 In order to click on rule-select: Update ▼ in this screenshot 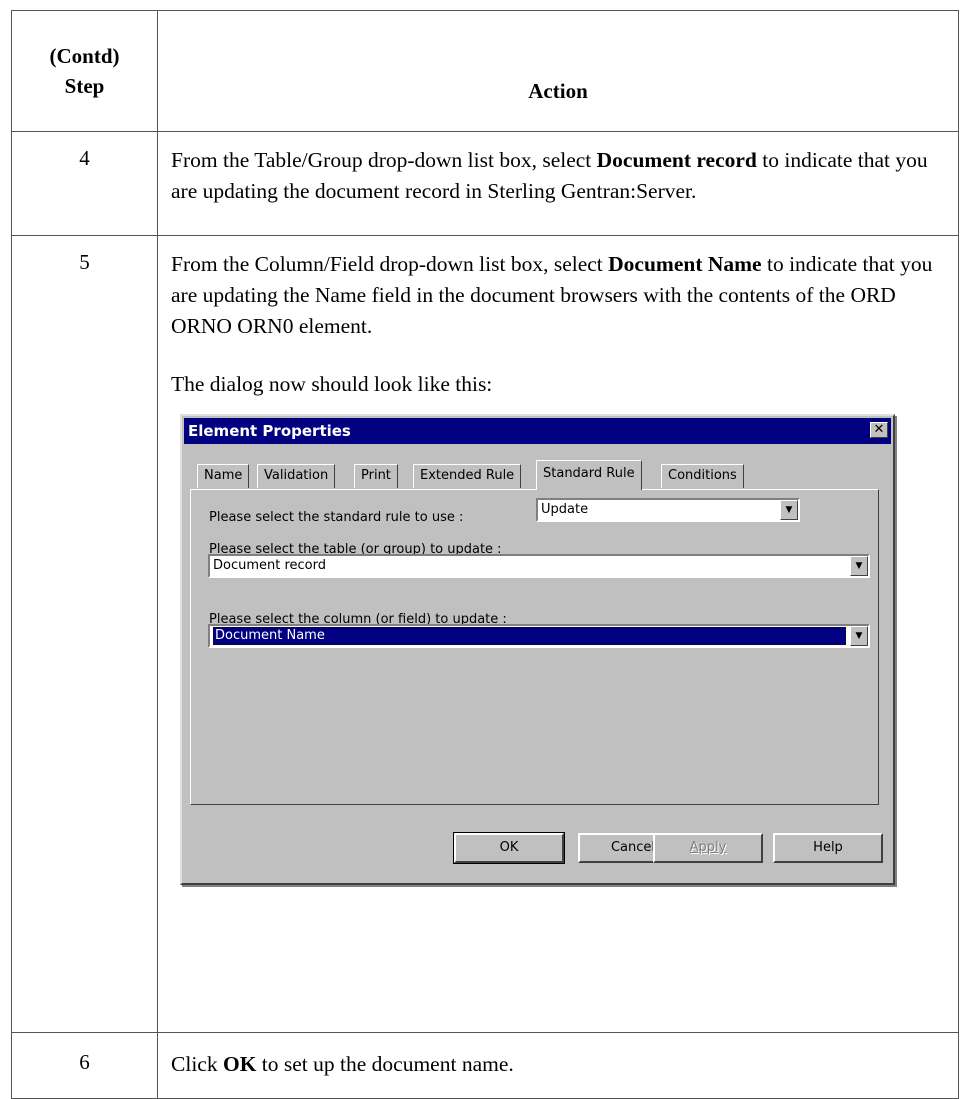, I will do `click(668, 510)`.